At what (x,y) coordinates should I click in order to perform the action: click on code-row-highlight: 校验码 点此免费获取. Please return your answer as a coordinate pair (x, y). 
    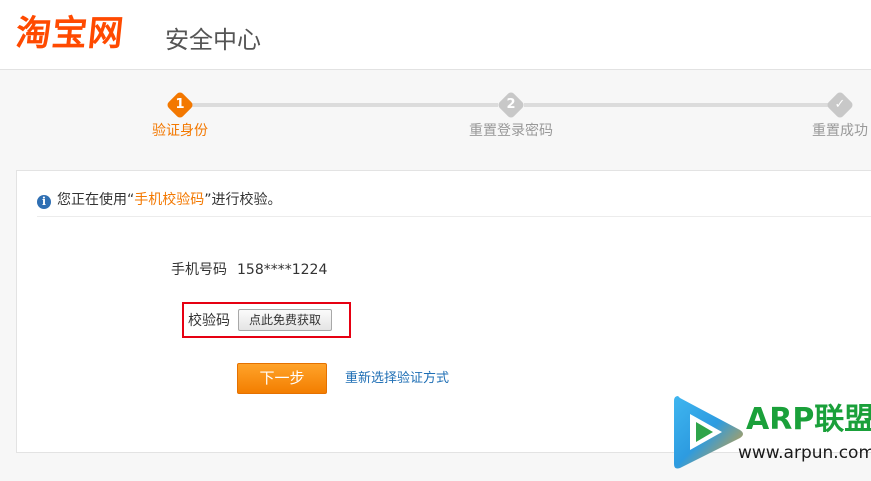
    Looking at the image, I should click on (266, 320).